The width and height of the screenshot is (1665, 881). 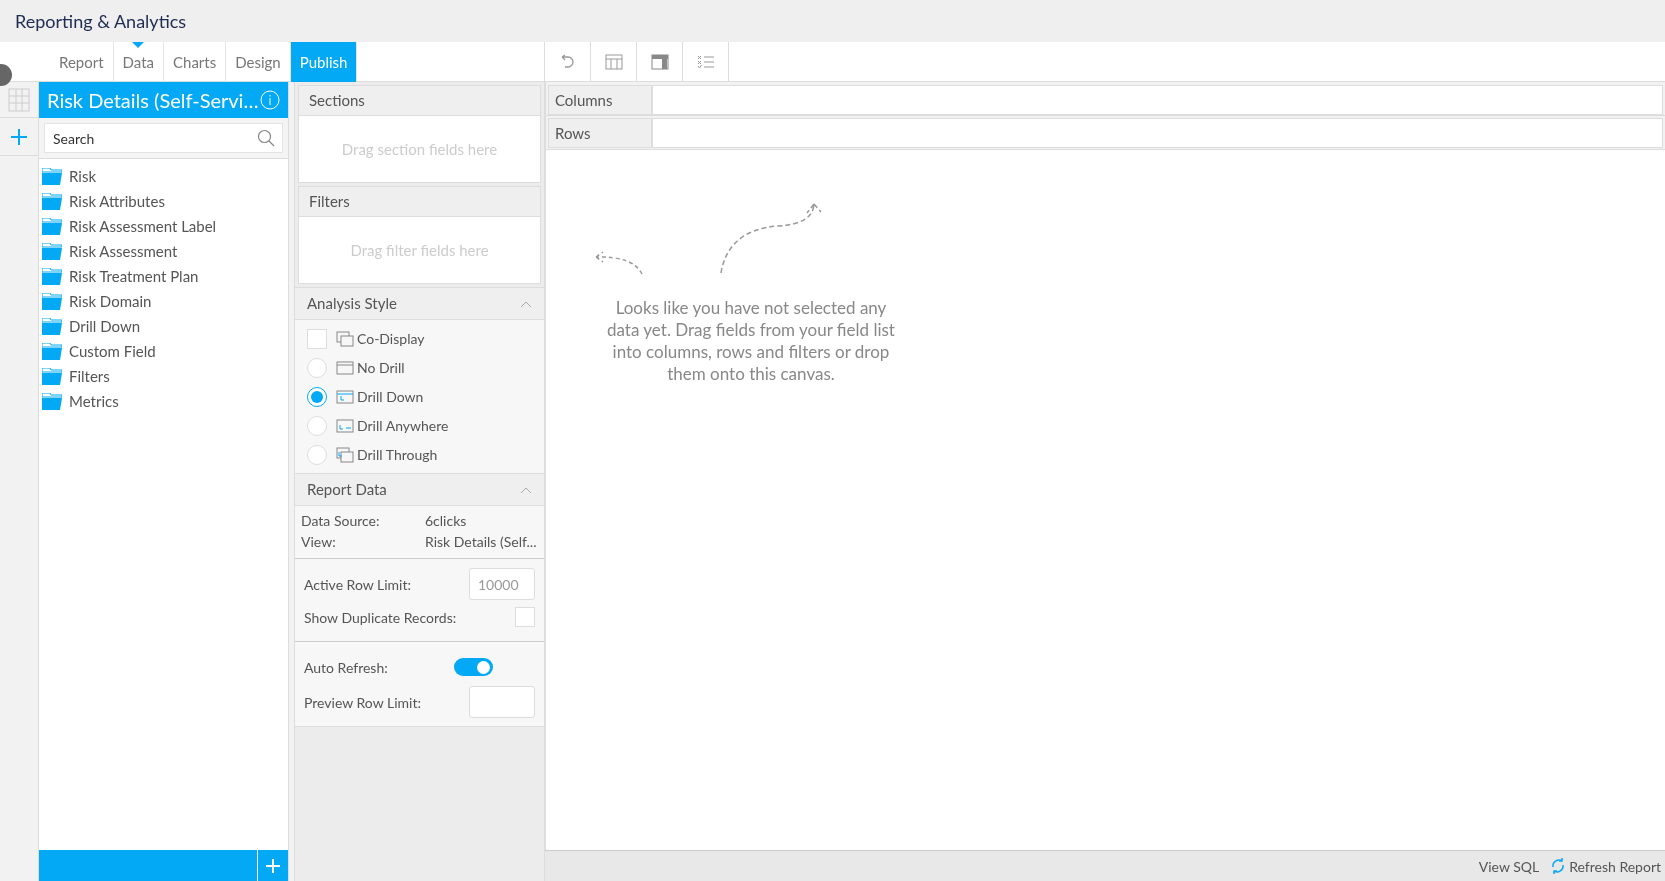 What do you see at coordinates (163, 138) in the screenshot?
I see `search-field: Search` at bounding box center [163, 138].